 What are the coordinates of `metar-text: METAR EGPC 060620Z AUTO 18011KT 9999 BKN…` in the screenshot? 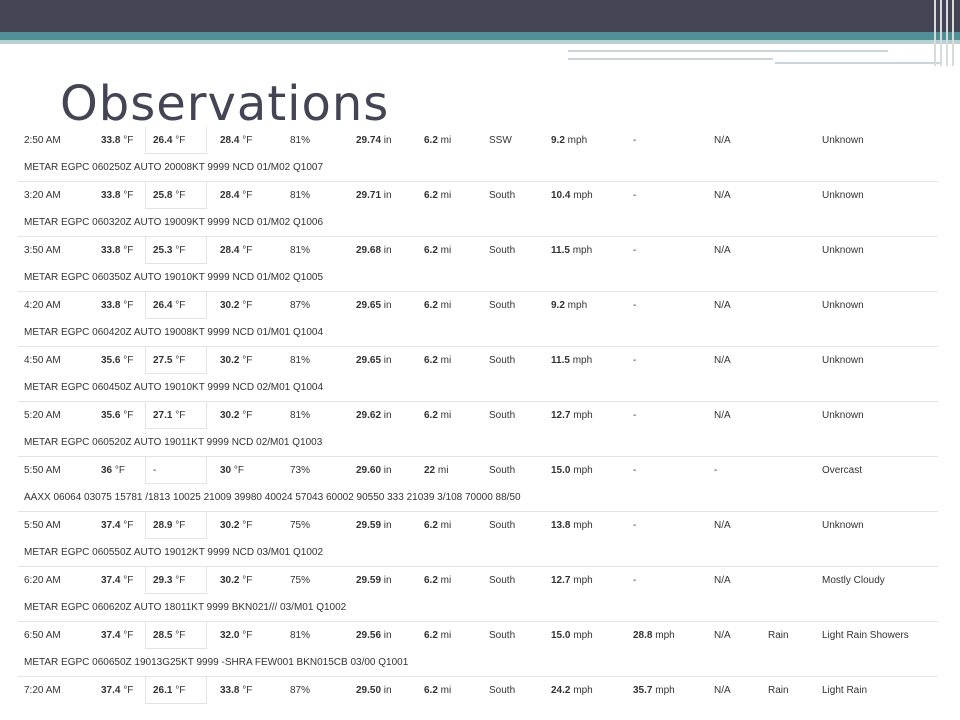 It's located at (185, 607).